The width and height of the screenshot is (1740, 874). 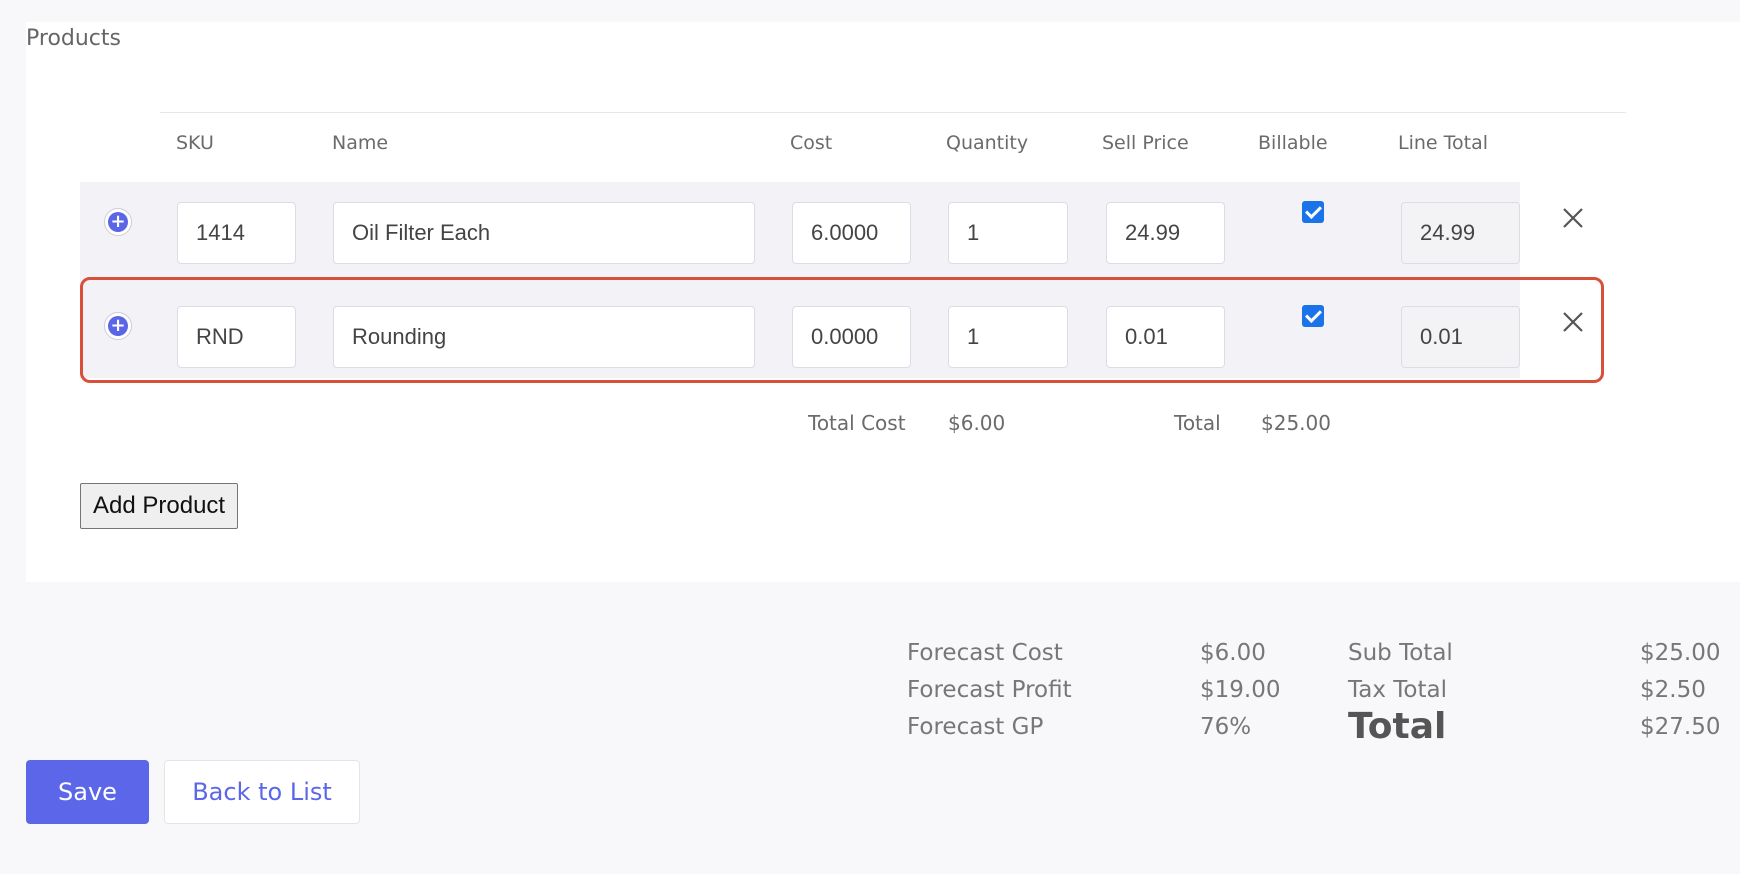 I want to click on table-total-label: Total, so click(x=1197, y=423).